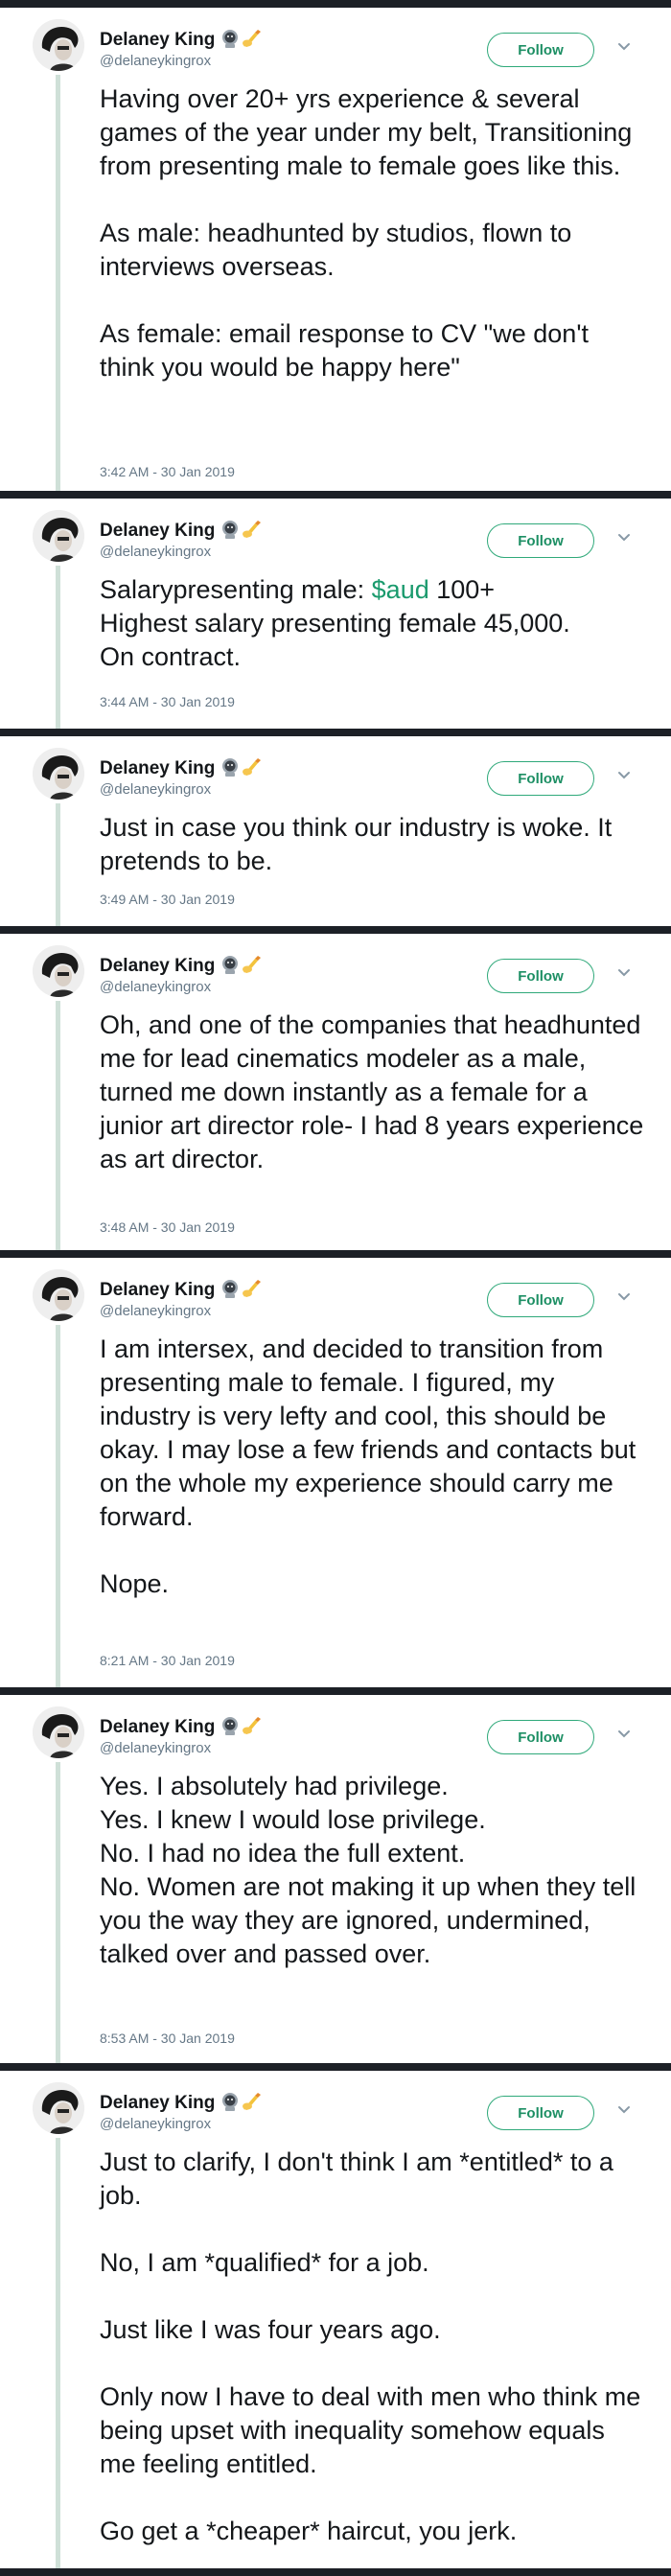  What do you see at coordinates (167, 702) in the screenshot?
I see `tweet-timestamp: 3:44 AM - 30 Jan 2019` at bounding box center [167, 702].